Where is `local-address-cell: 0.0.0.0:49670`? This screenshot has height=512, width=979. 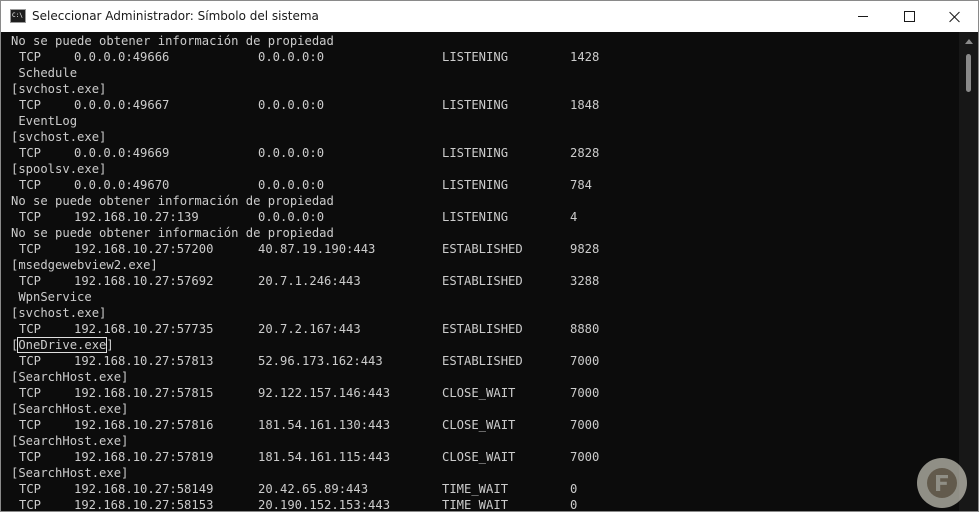
local-address-cell: 0.0.0.0:49670 is located at coordinates (122, 185).